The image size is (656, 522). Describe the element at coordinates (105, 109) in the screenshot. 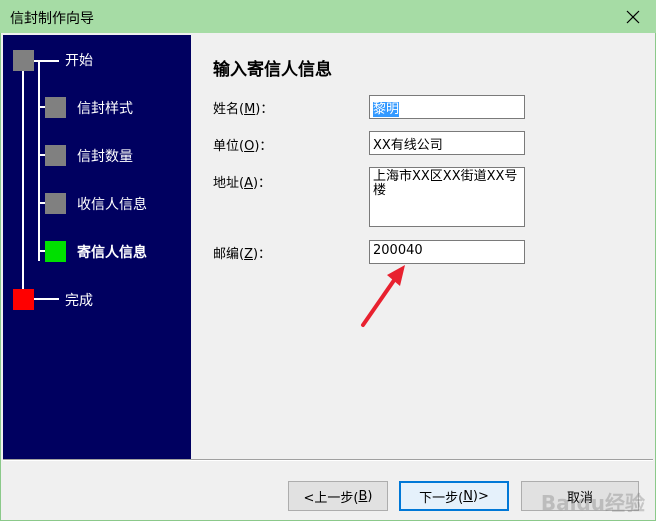

I see `step-style-label: 信封样式` at that location.